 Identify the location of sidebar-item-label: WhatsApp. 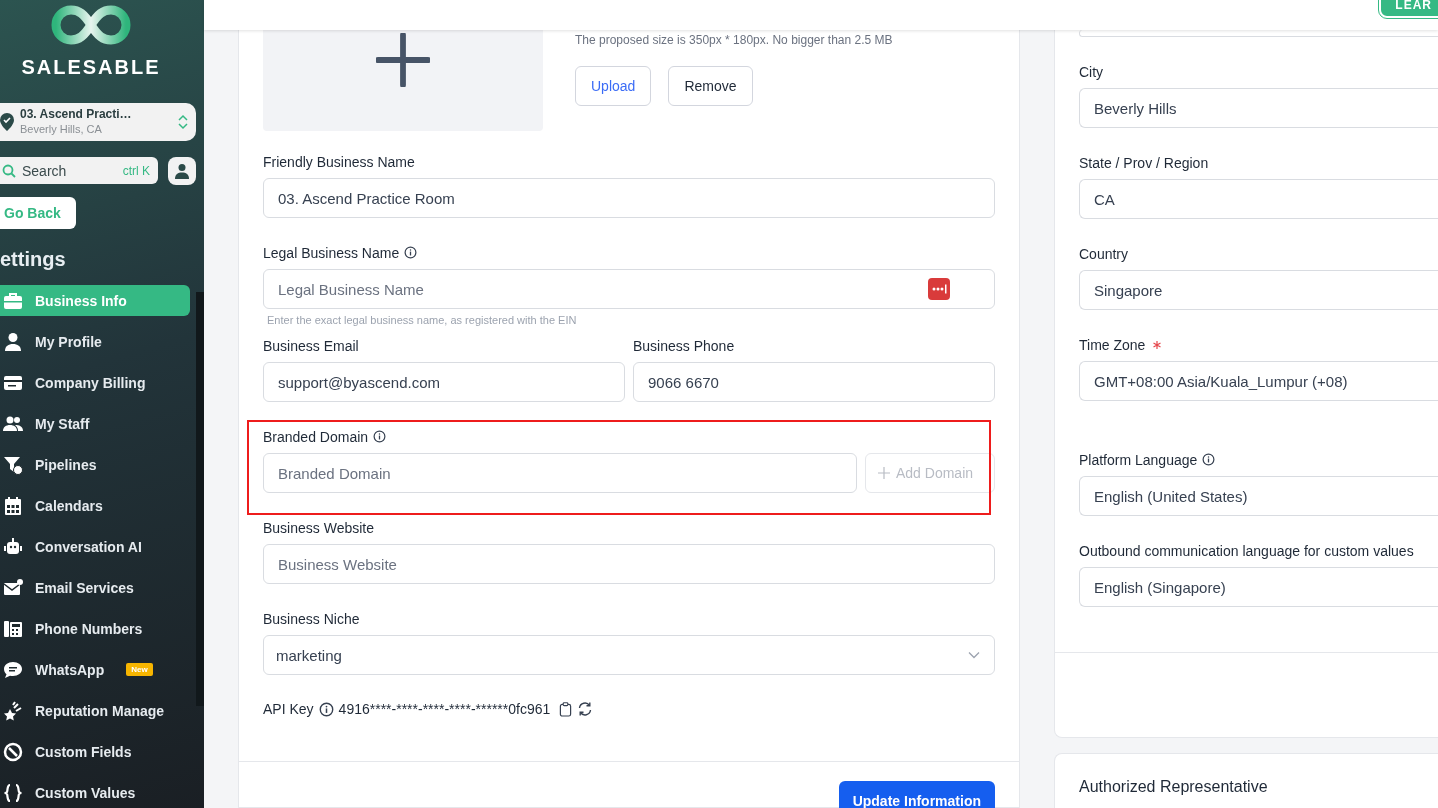
(70, 669).